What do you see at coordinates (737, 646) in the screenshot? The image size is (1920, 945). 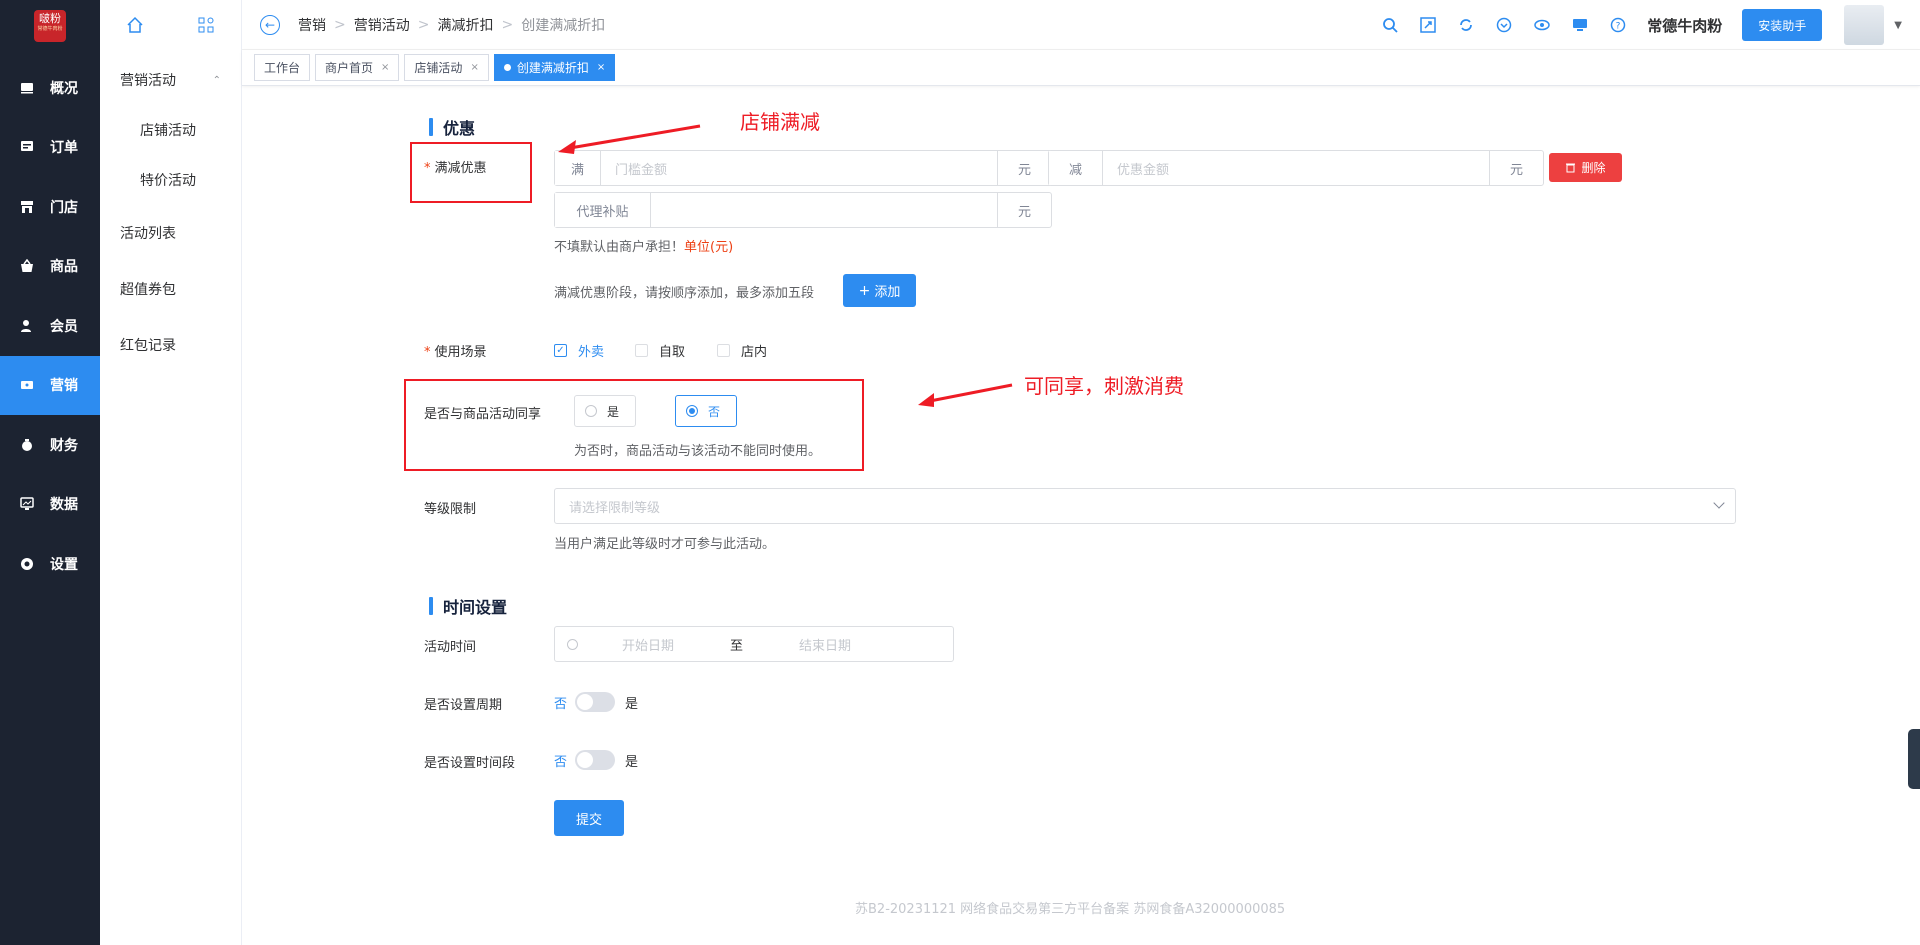 I see `range-separator: 至` at bounding box center [737, 646].